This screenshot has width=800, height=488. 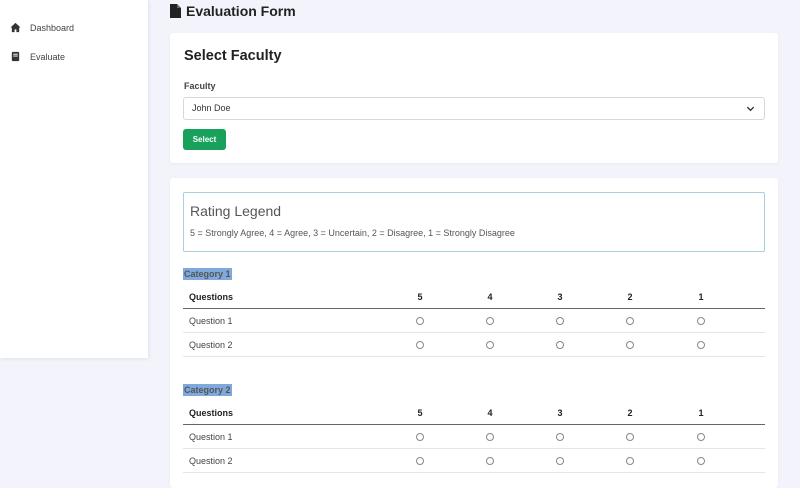 I want to click on page-title-text: Evaluation Form, so click(x=241, y=11).